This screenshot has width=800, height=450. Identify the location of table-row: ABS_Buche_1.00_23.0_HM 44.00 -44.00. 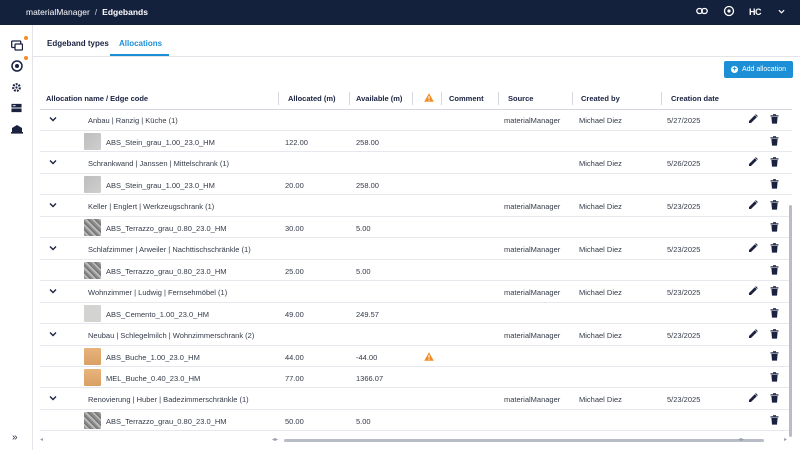
(416, 356).